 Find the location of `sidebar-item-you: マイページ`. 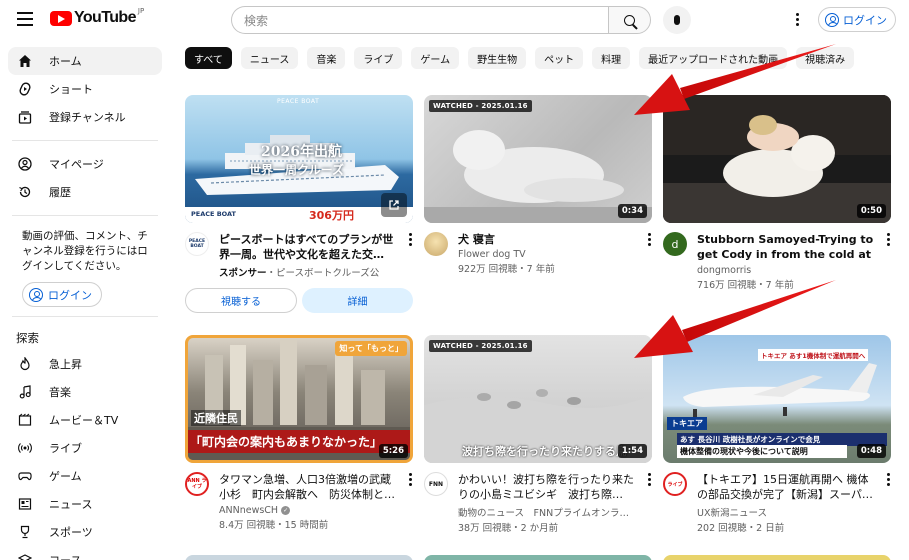

sidebar-item-you: マイページ is located at coordinates (85, 164).